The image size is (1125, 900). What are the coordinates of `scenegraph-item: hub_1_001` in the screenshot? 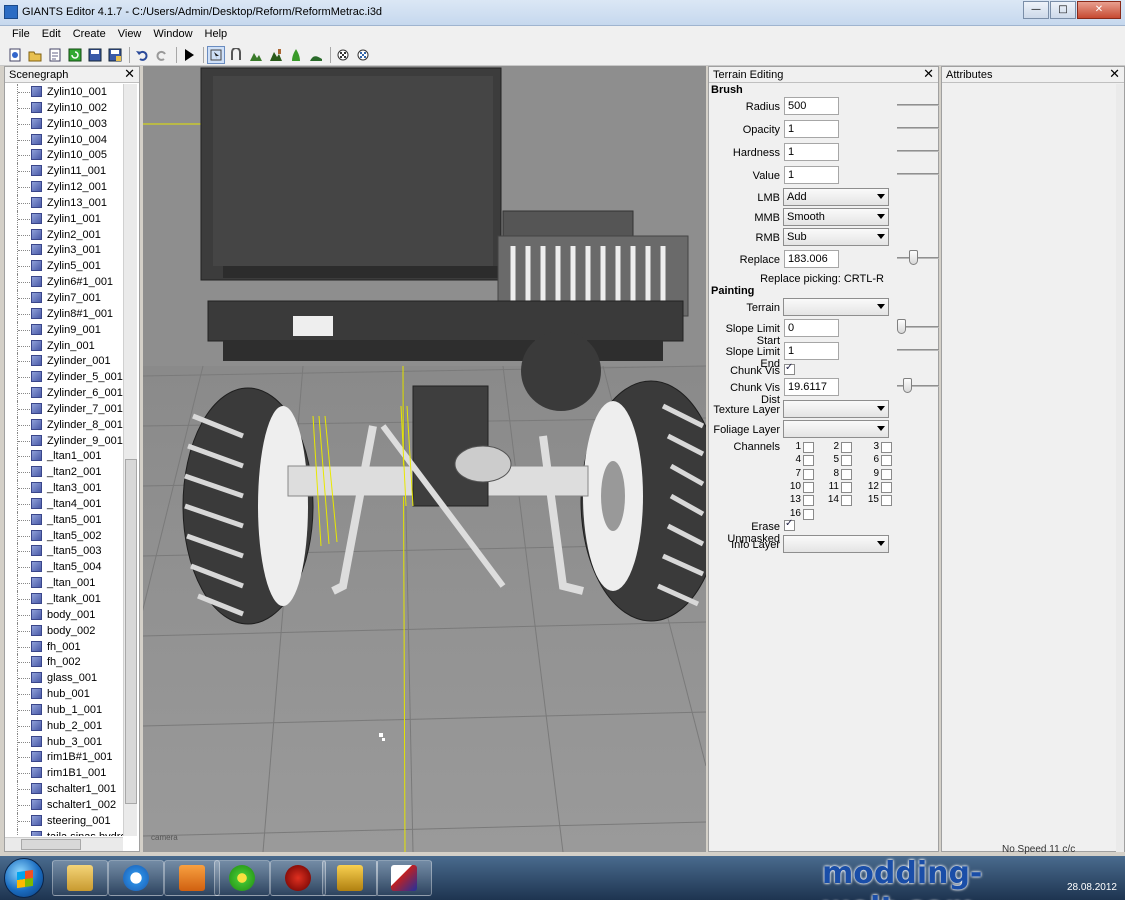 It's located at (64, 709).